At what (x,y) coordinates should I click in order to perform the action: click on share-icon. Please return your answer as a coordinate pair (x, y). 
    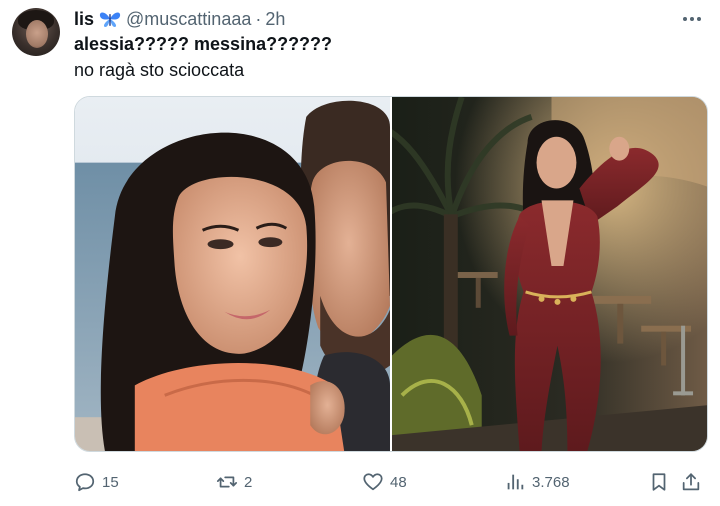
    Looking at the image, I should click on (691, 482).